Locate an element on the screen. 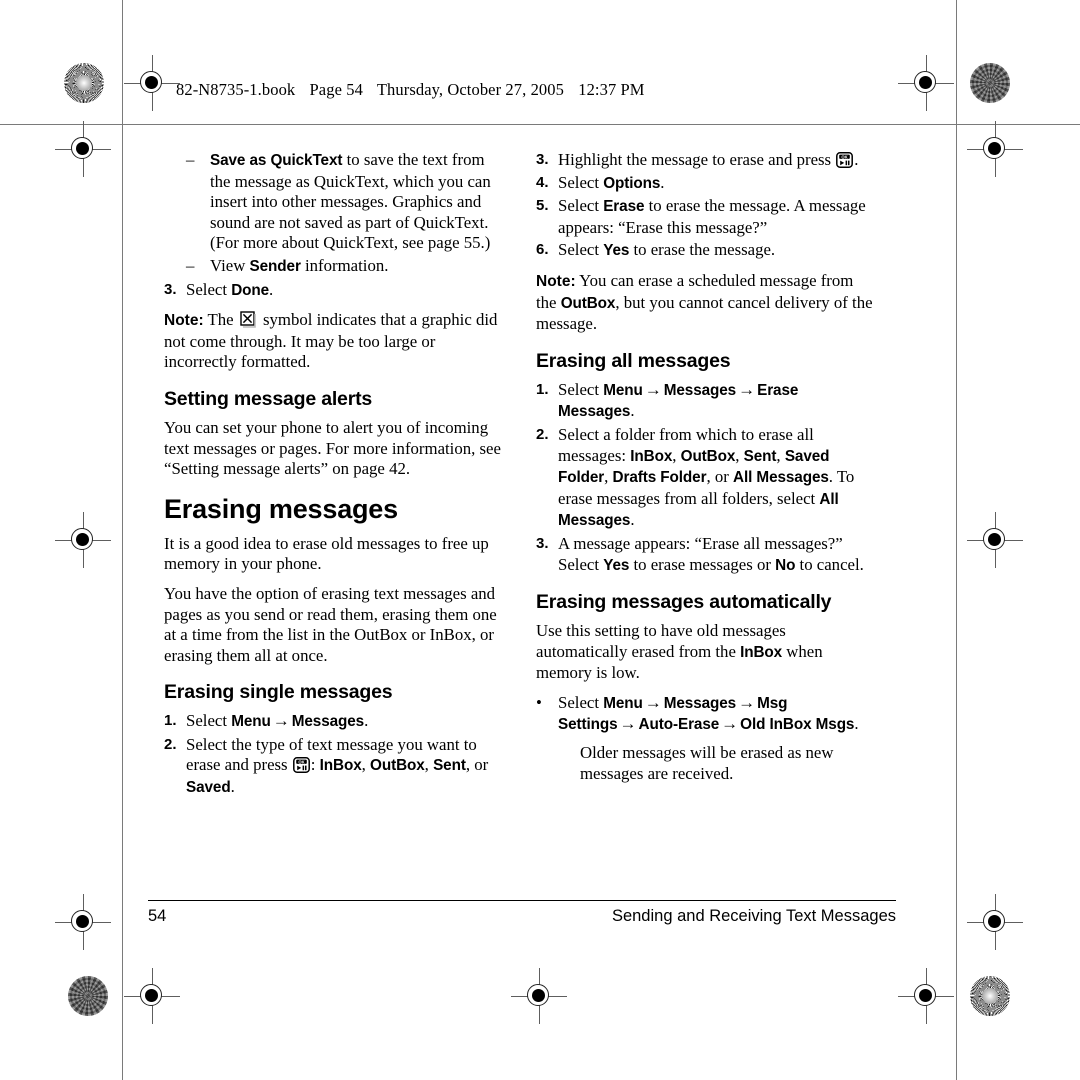 The width and height of the screenshot is (1080, 1080). step-marker: 5. is located at coordinates (542, 206).